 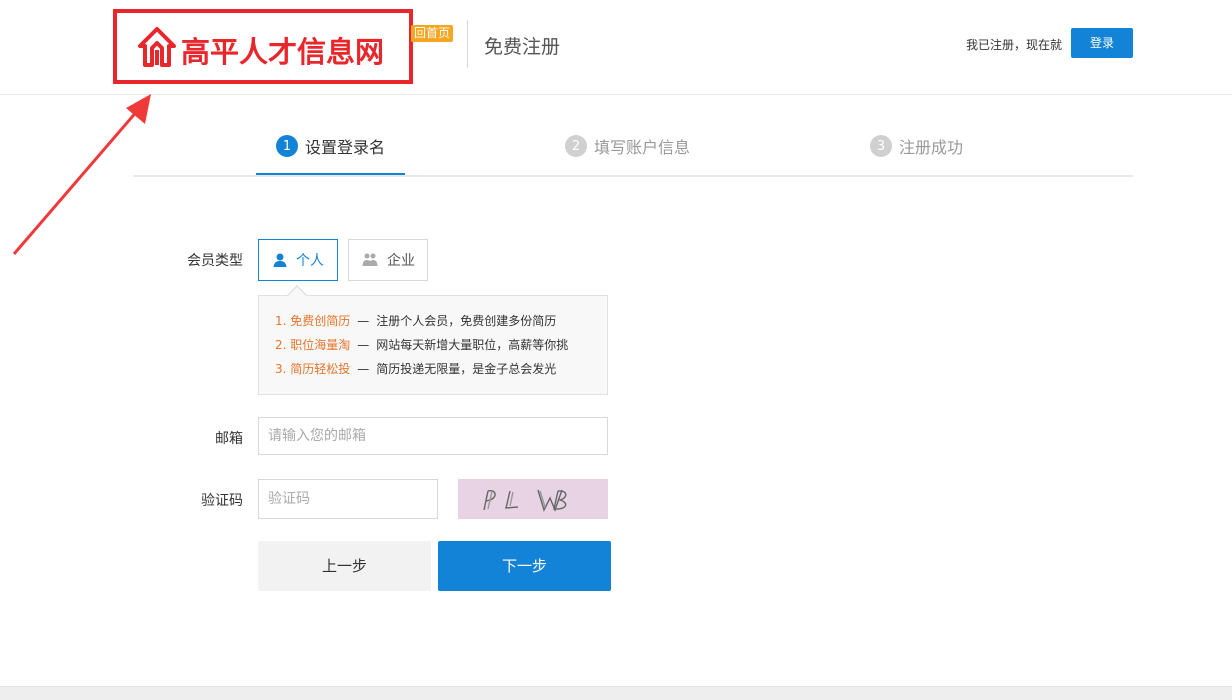 What do you see at coordinates (229, 439) in the screenshot?
I see `email-label: 邮箱` at bounding box center [229, 439].